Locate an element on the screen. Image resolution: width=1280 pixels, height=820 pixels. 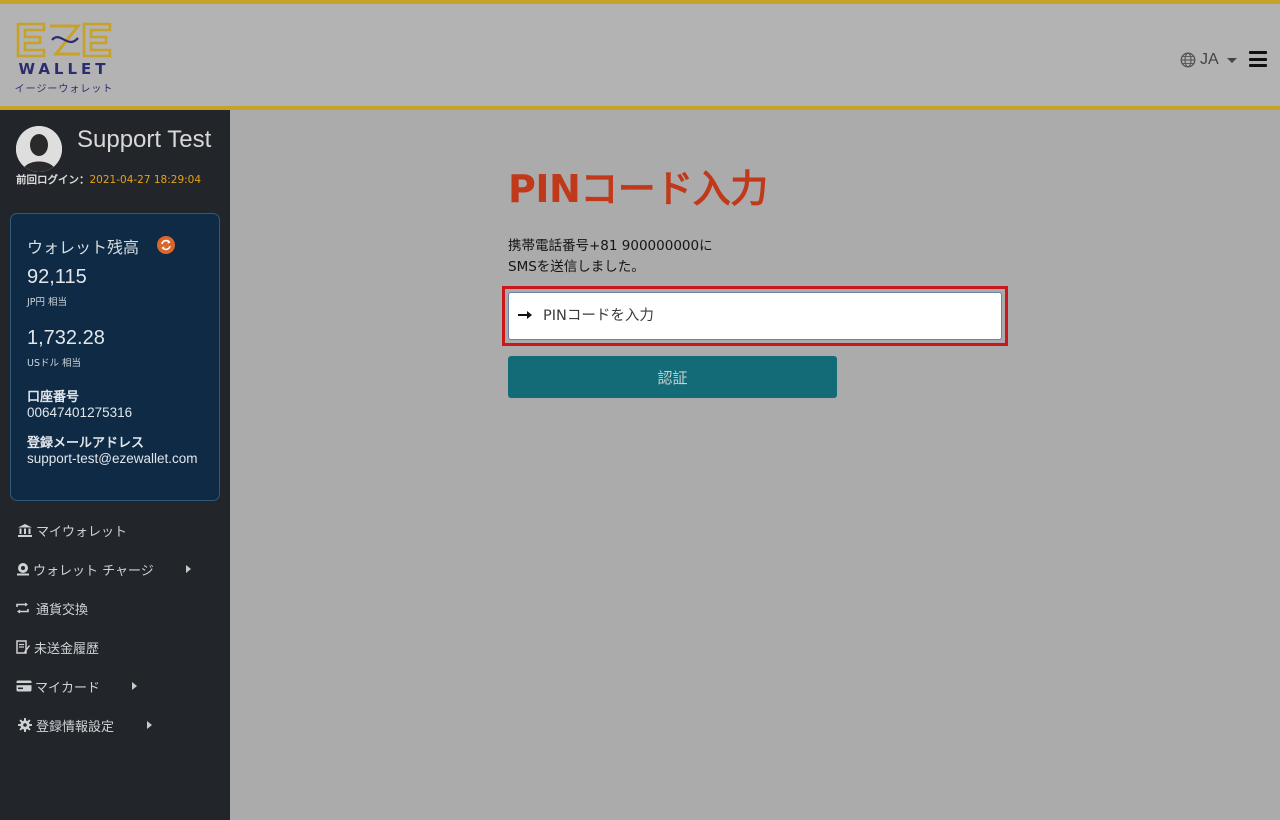
sidebar-item-wallet-charge: ウォレット チャージ is located at coordinates (115, 569).